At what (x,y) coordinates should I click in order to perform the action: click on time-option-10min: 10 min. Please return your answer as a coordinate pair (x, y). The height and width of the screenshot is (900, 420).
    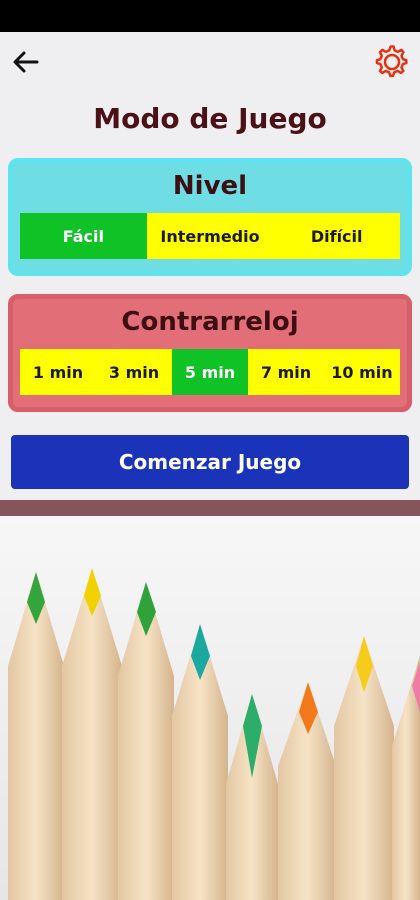
    Looking at the image, I should click on (362, 372).